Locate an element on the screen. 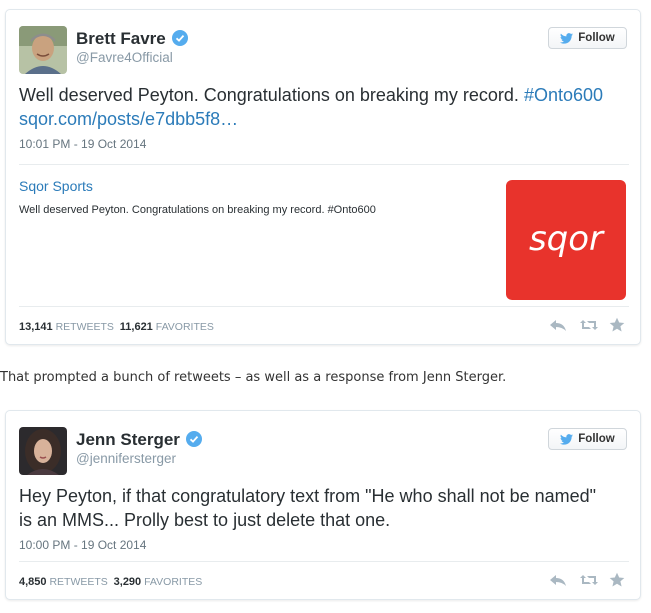 The height and width of the screenshot is (613, 651). favorite-count: 3,290 is located at coordinates (128, 582).